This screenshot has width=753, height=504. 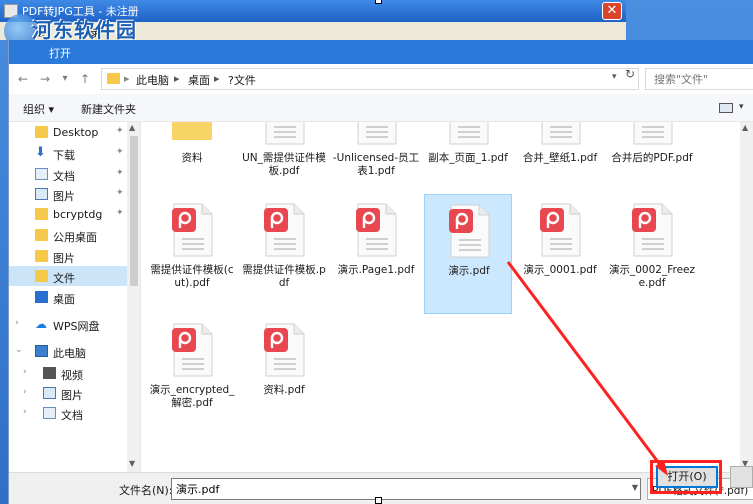 What do you see at coordinates (192, 374) in the screenshot?
I see `file-item: 演示_encrypted_解密.pdf` at bounding box center [192, 374].